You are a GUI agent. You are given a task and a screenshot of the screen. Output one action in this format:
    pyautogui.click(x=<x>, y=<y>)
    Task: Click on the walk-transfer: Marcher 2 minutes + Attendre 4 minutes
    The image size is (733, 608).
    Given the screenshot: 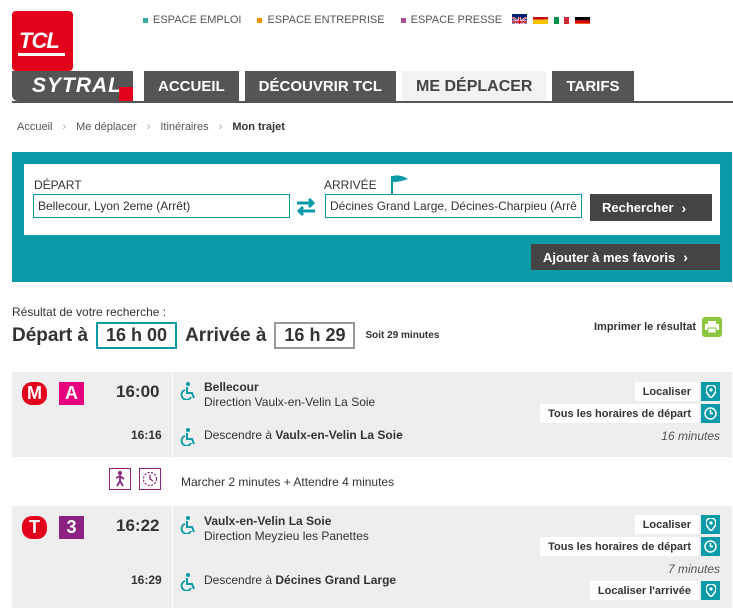 What is the action you would take?
    pyautogui.click(x=372, y=481)
    